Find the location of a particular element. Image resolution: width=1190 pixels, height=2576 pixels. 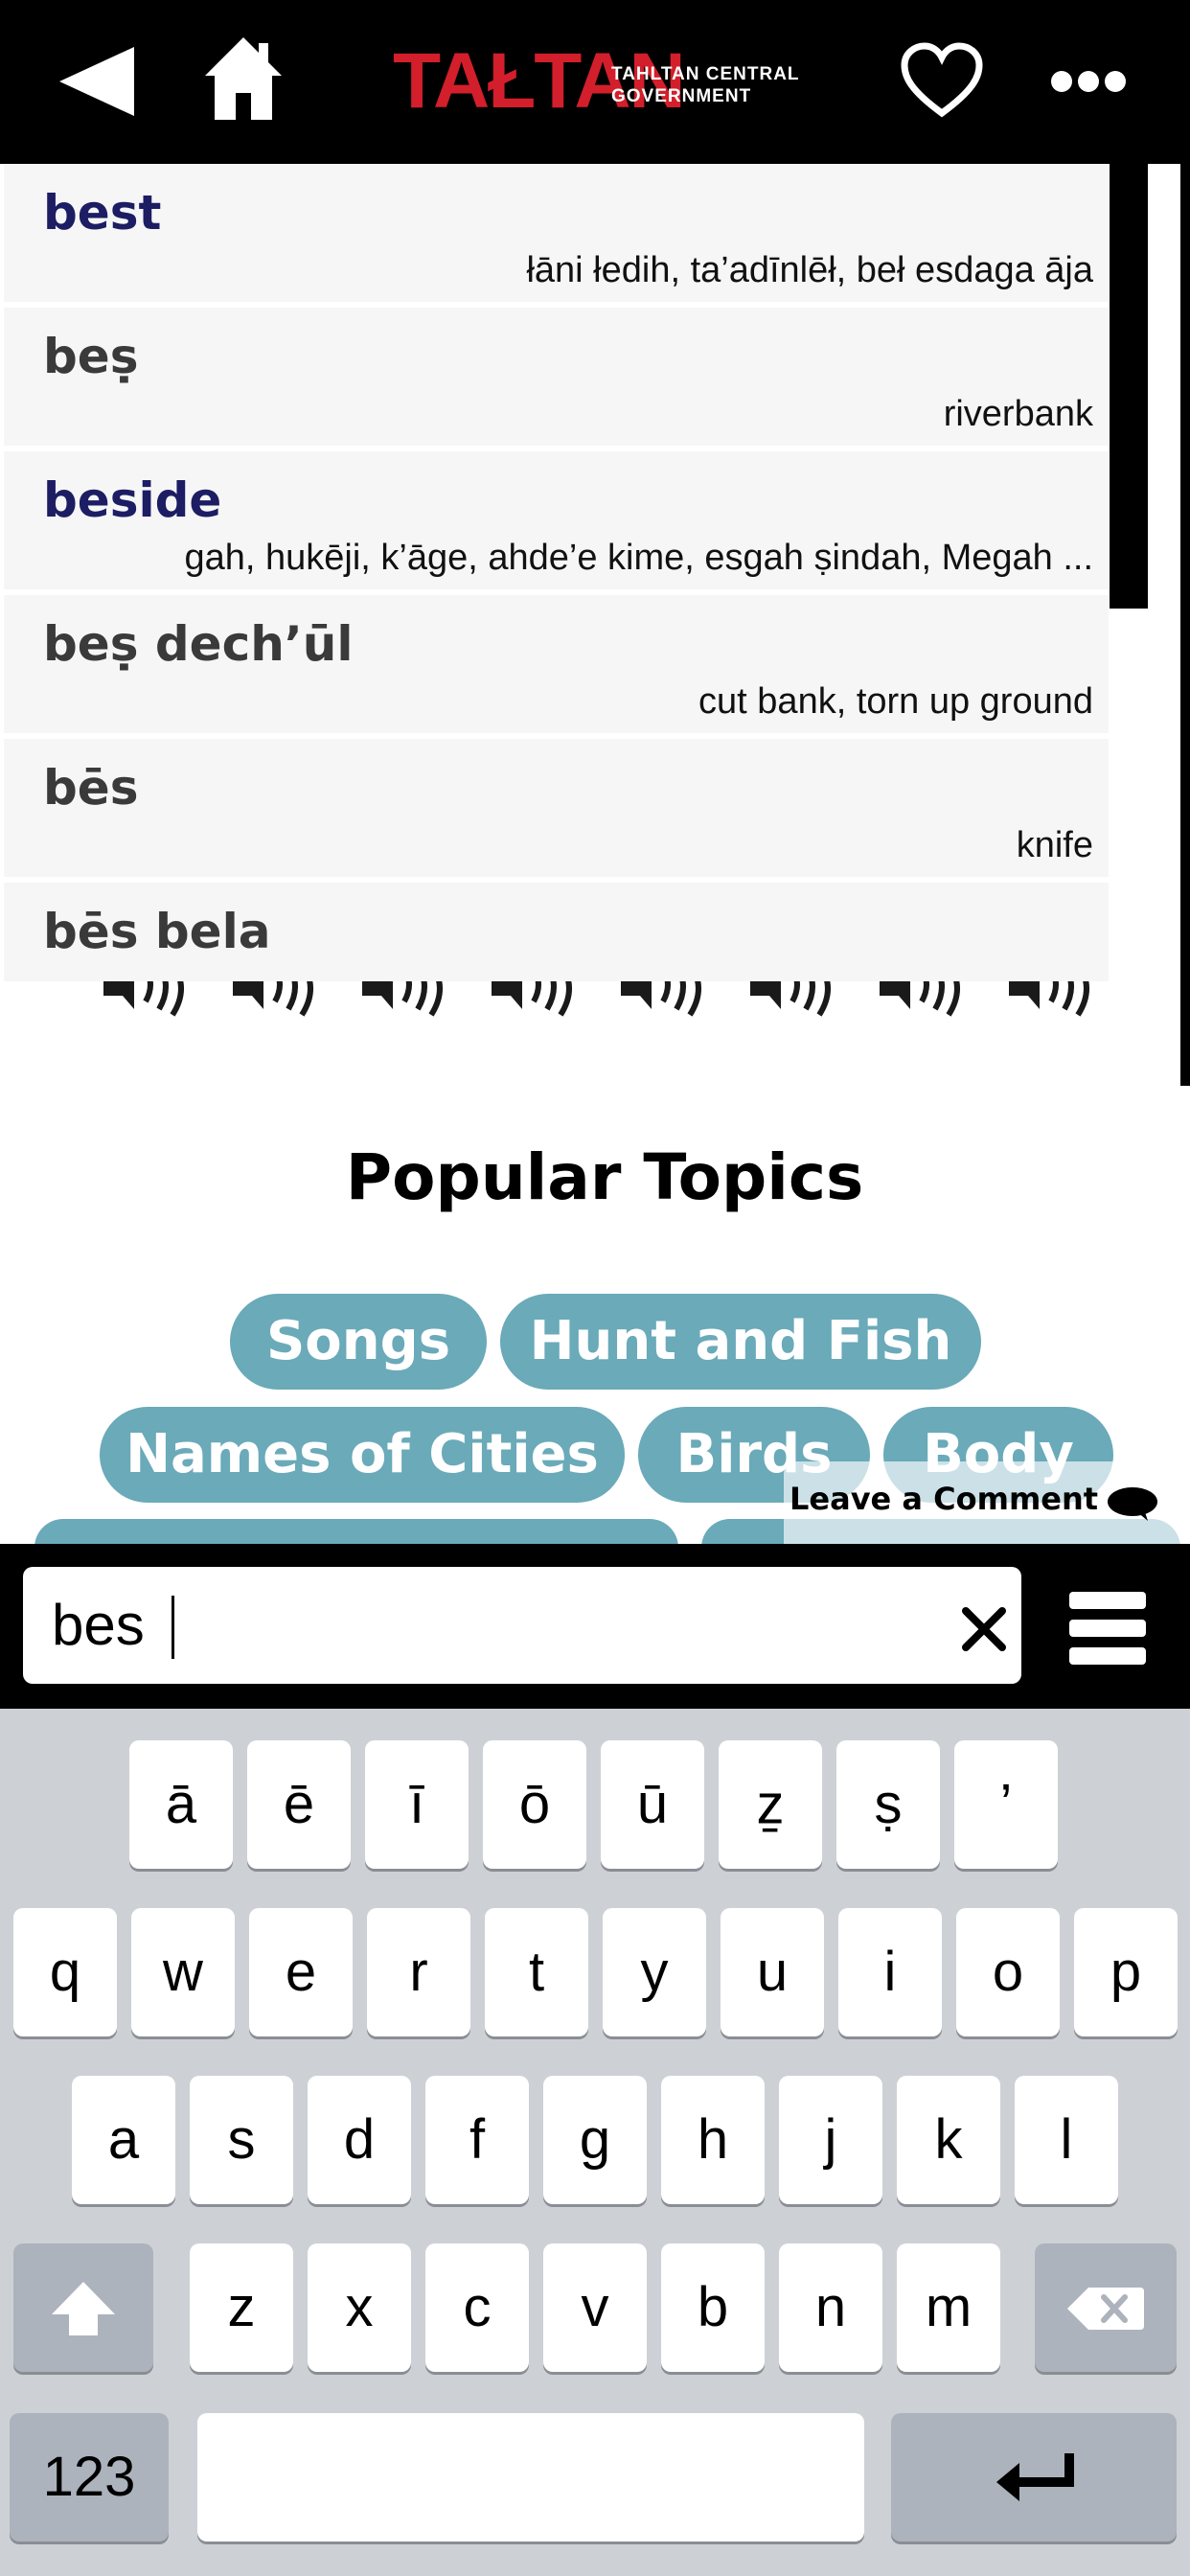

suggestion-term: bēs bela is located at coordinates (157, 931).